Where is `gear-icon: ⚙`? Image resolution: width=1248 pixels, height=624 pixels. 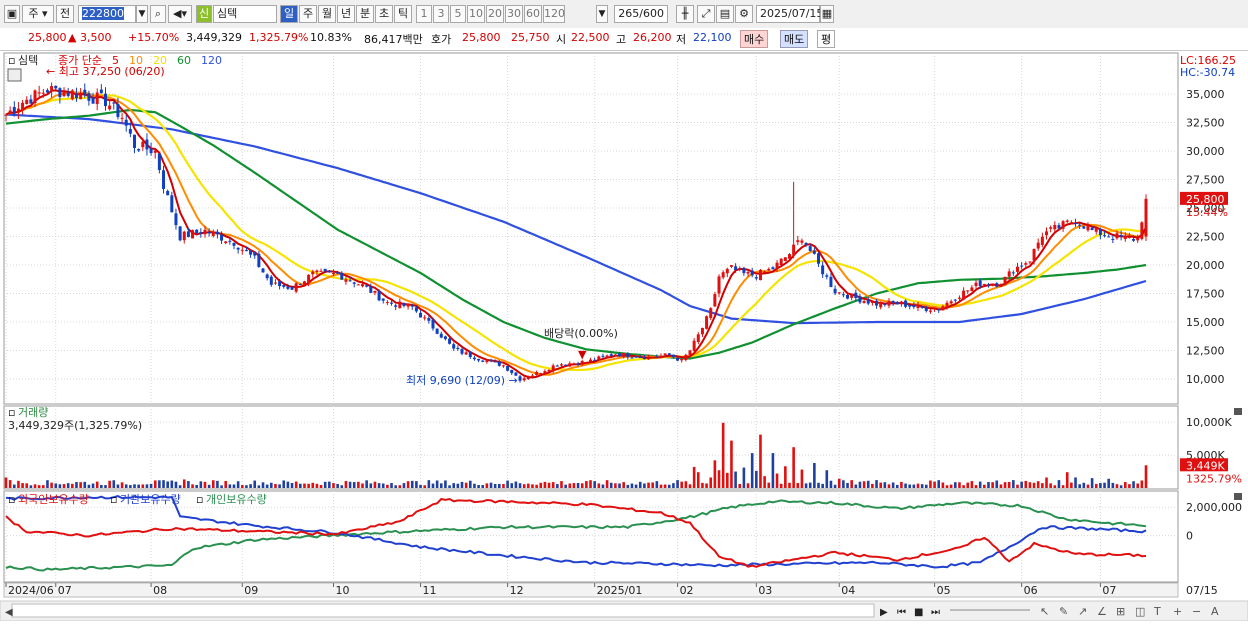
gear-icon: ⚙ is located at coordinates (744, 14).